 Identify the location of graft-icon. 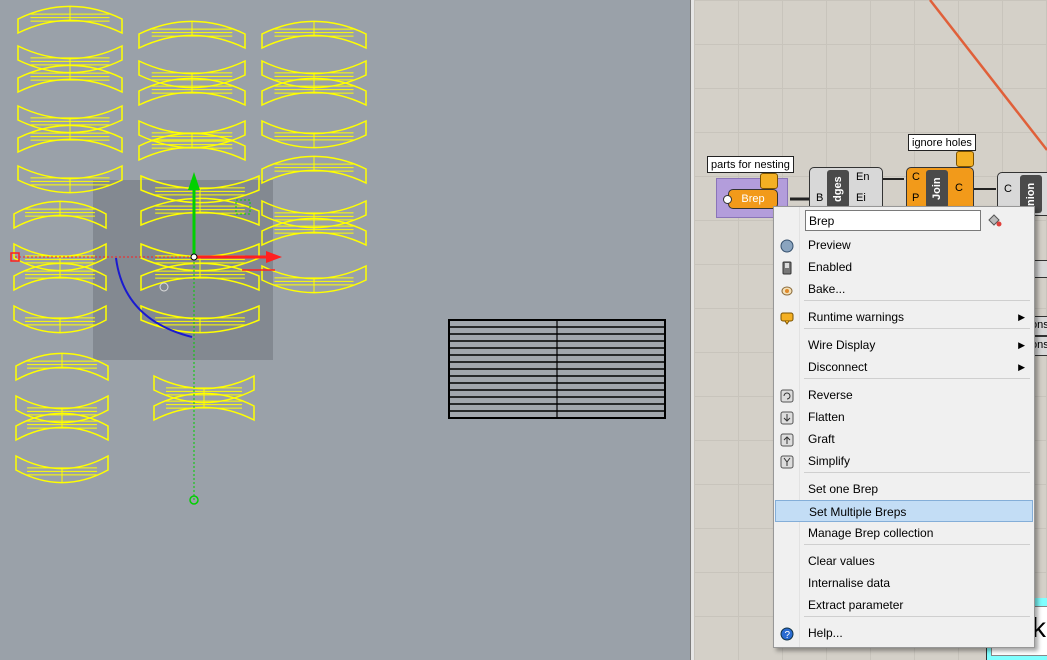
(787, 439).